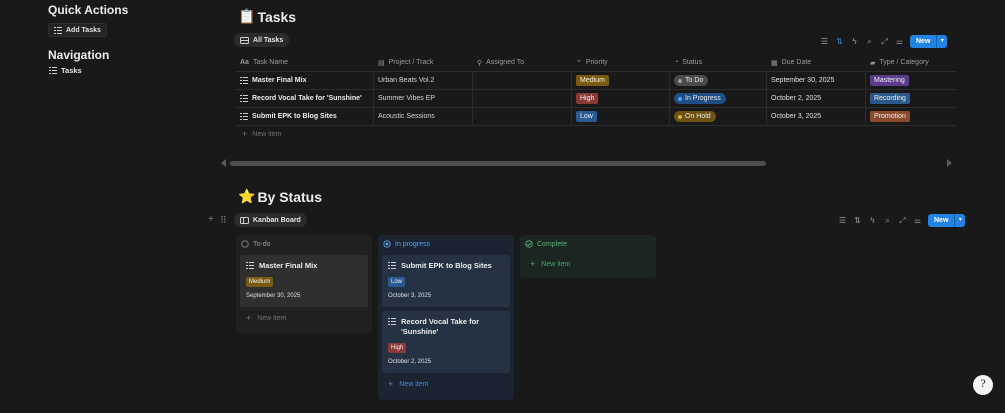  I want to click on by-status-heading: ⭐ By Status, so click(280, 196).